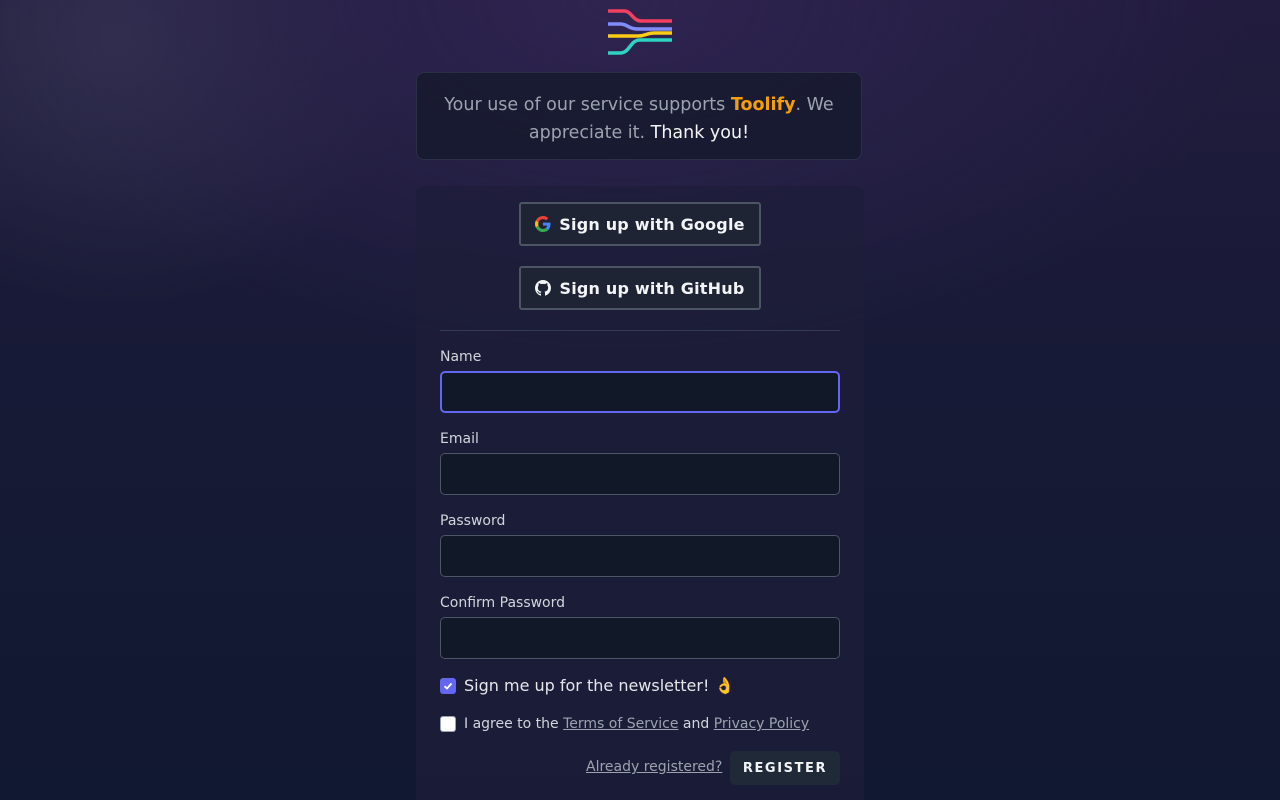  I want to click on terms-prefix: I agree to the, so click(514, 724).